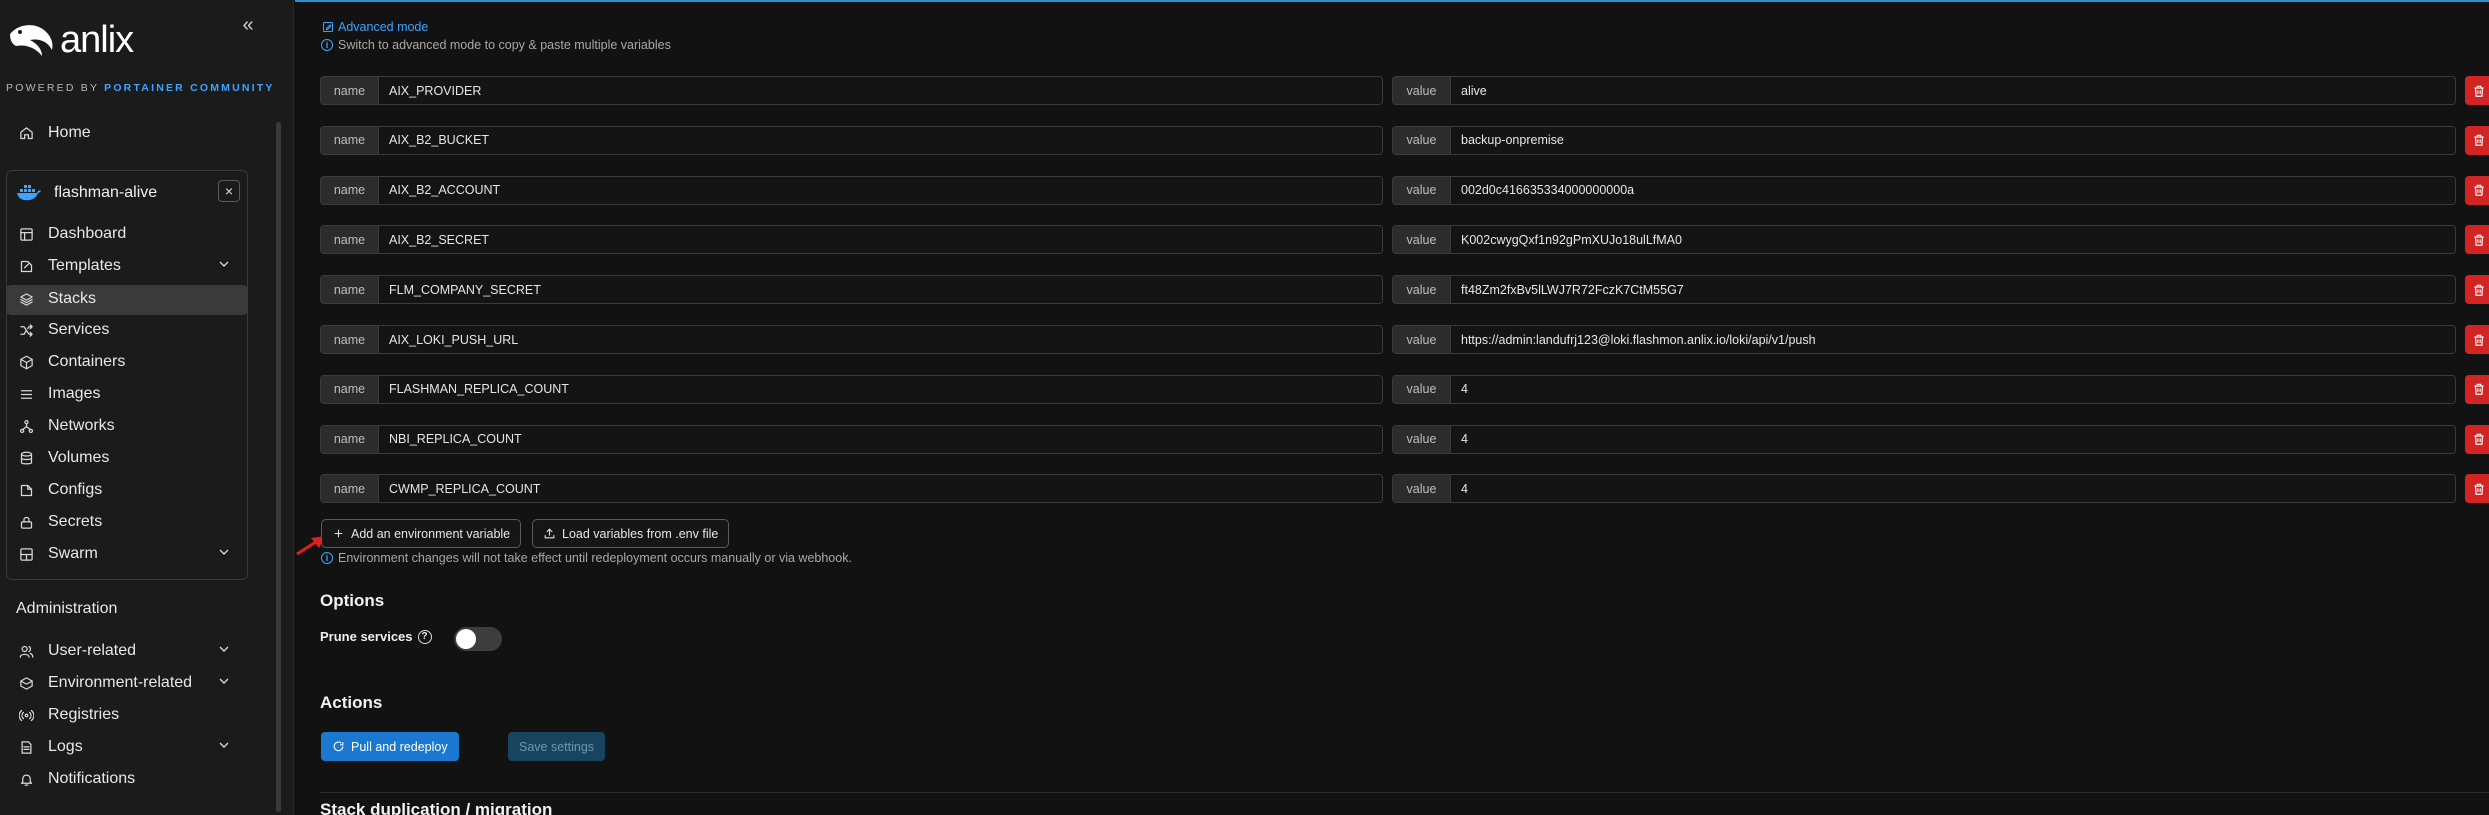 Image resolution: width=2489 pixels, height=815 pixels. Describe the element at coordinates (75, 779) in the screenshot. I see `sidebar-item-notifications: Notifications` at that location.